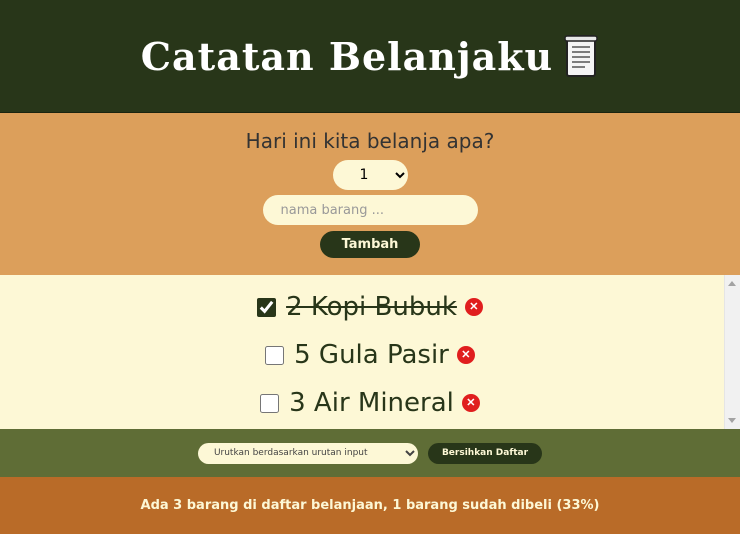 This screenshot has height=534, width=740. I want to click on clear-list-button: Bersihkan Daftar, so click(485, 453).